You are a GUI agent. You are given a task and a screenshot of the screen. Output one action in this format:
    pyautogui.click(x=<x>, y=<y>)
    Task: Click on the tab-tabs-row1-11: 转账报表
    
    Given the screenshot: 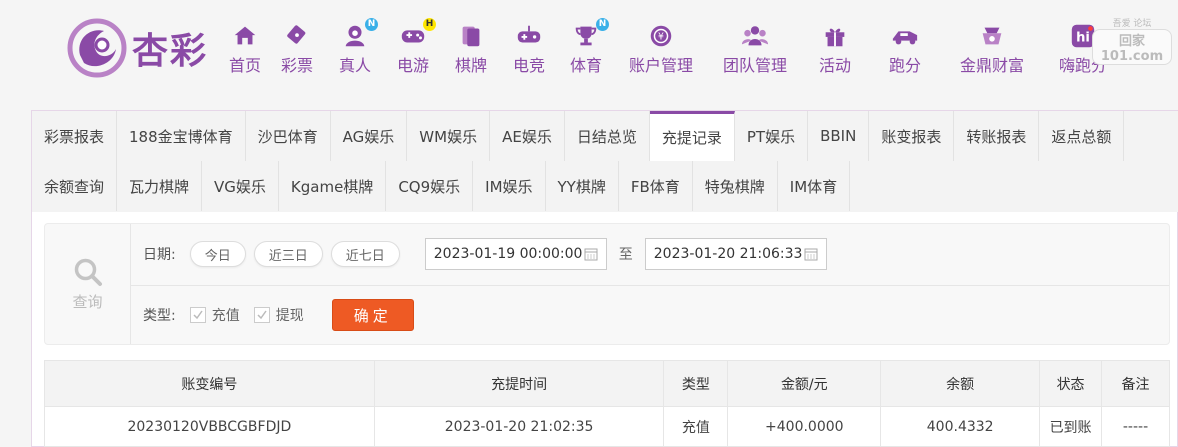 What is the action you would take?
    pyautogui.click(x=997, y=136)
    